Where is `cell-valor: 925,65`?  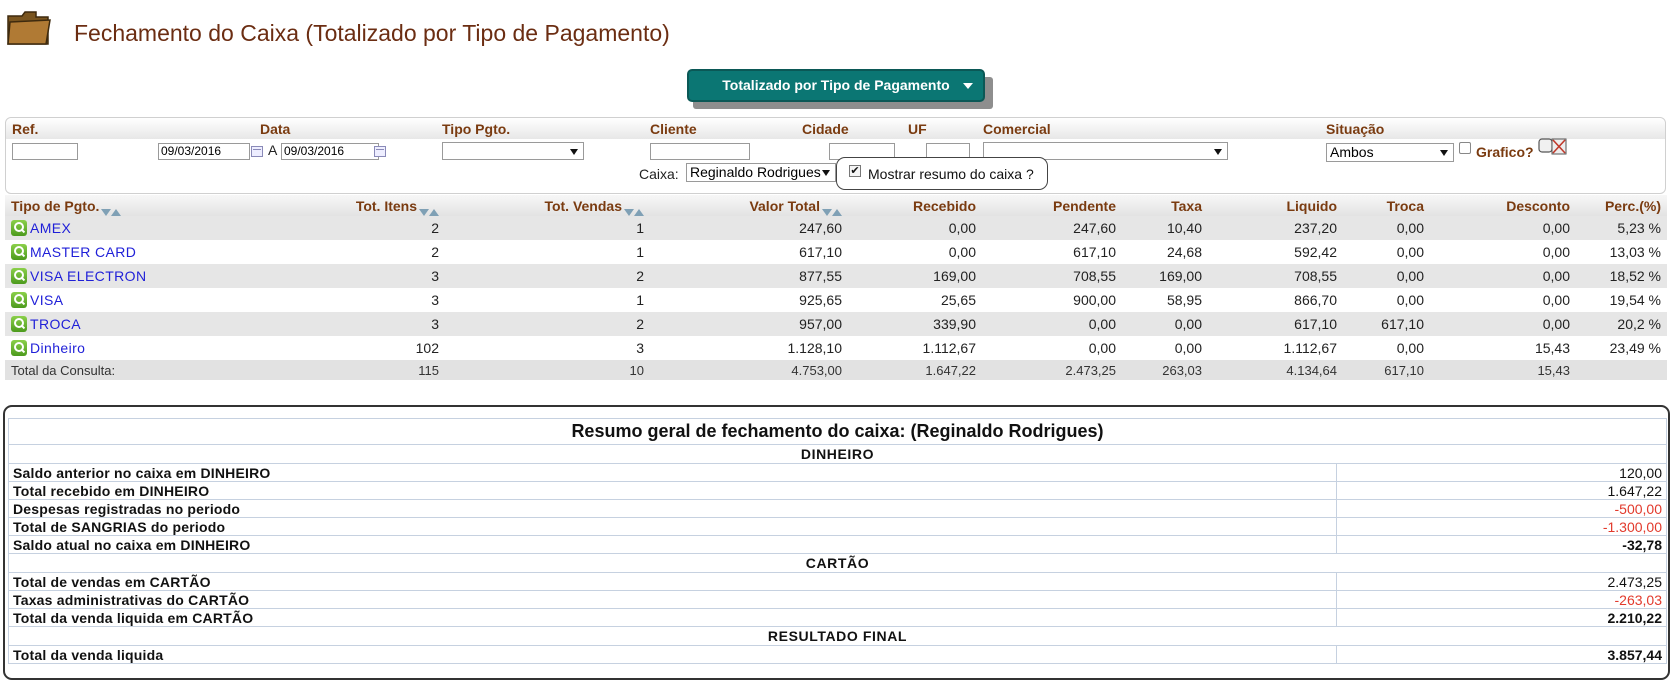
cell-valor: 925,65 is located at coordinates (749, 300).